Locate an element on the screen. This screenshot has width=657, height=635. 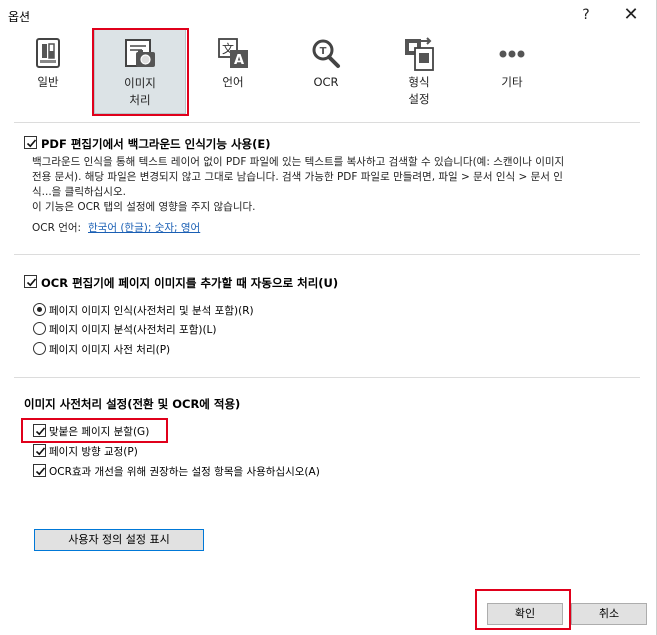
category-toolbar: 일반 이미지 처리 文 A 언어 T OCR 형식 설정 기타 is located at coordinates (328, 71).